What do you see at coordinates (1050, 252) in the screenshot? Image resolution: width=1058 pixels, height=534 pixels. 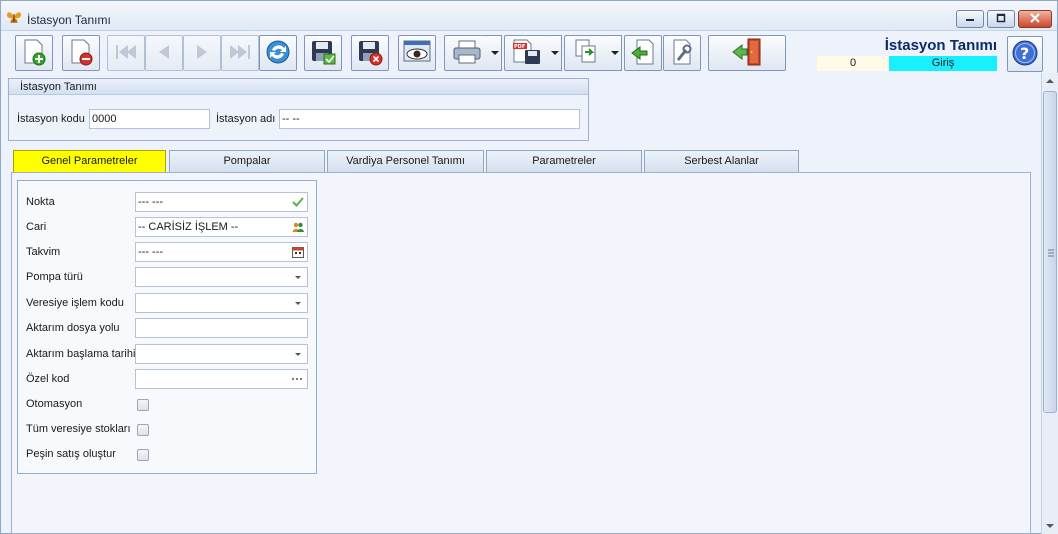 I see `scroll-thumb` at bounding box center [1050, 252].